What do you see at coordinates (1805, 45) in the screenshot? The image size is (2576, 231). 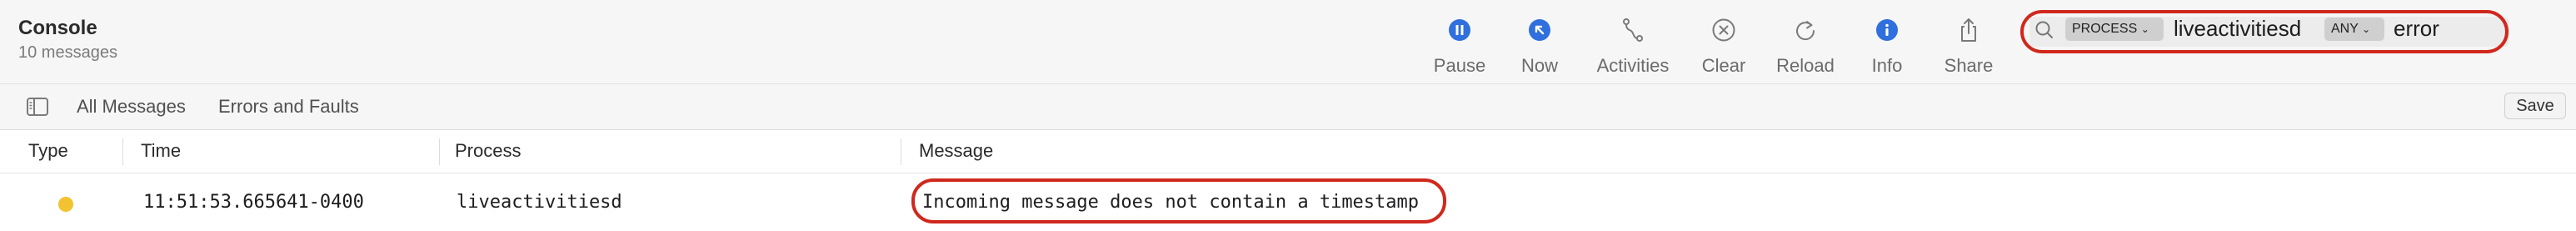 I see `reload-button: Reload` at bounding box center [1805, 45].